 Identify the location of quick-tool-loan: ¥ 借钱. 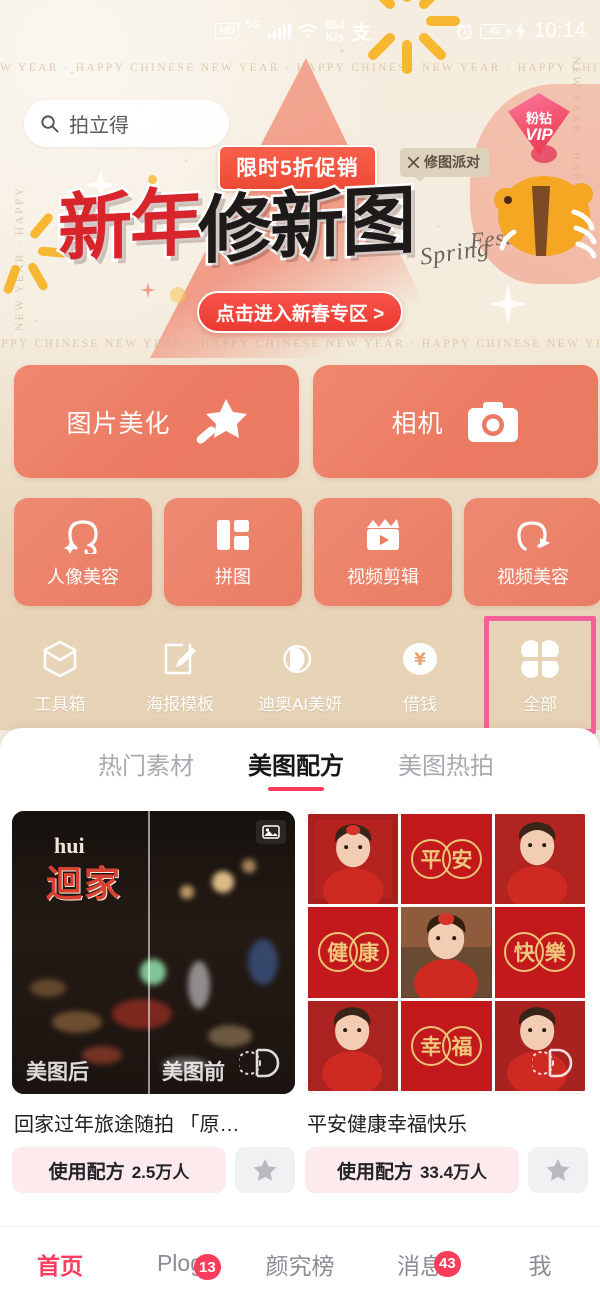
(420, 676).